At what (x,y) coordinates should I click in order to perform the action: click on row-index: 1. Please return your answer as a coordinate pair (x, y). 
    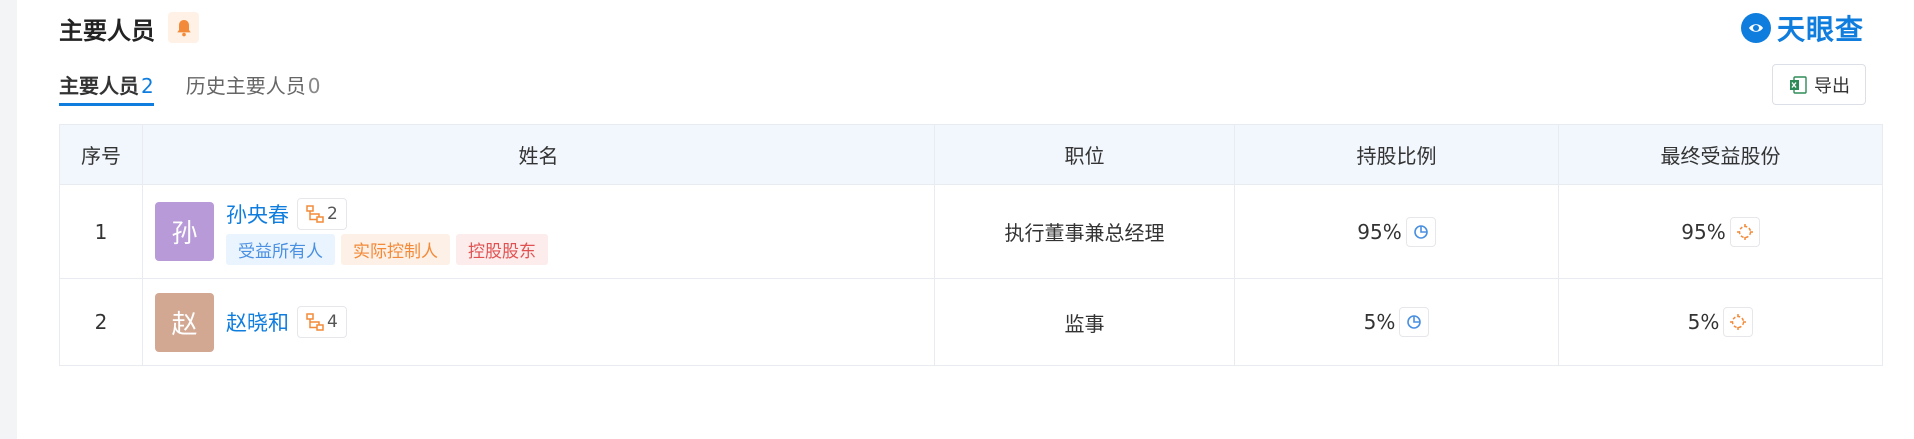
    Looking at the image, I should click on (101, 231).